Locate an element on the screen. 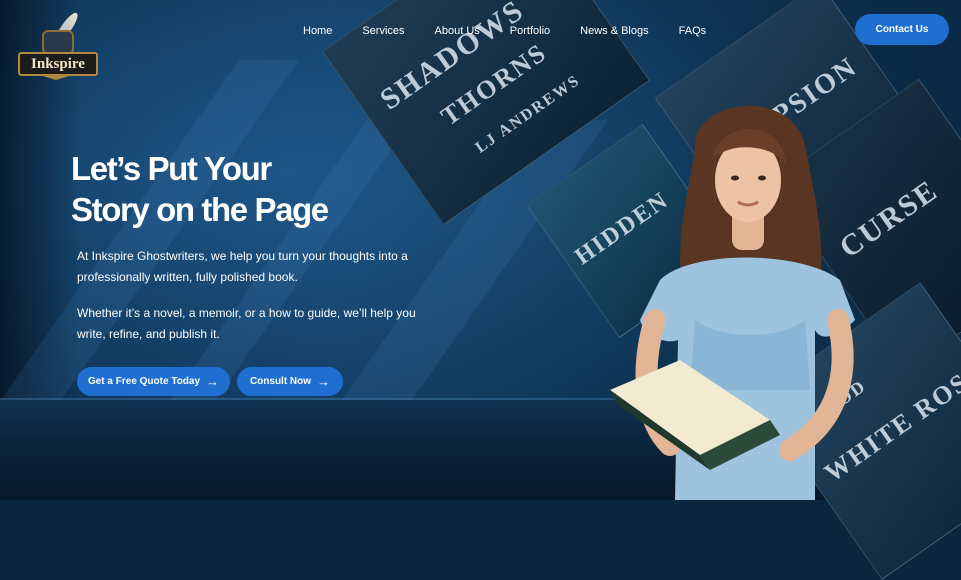 Image resolution: width=961 pixels, height=580 pixels. nav-item-services: Services is located at coordinates (383, 31).